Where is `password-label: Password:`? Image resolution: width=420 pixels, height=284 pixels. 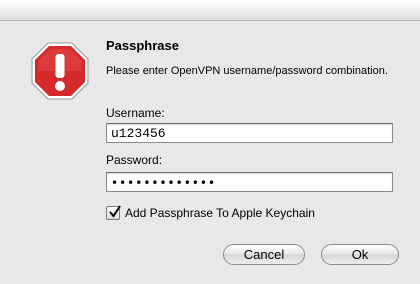
password-label: Password: is located at coordinates (134, 160).